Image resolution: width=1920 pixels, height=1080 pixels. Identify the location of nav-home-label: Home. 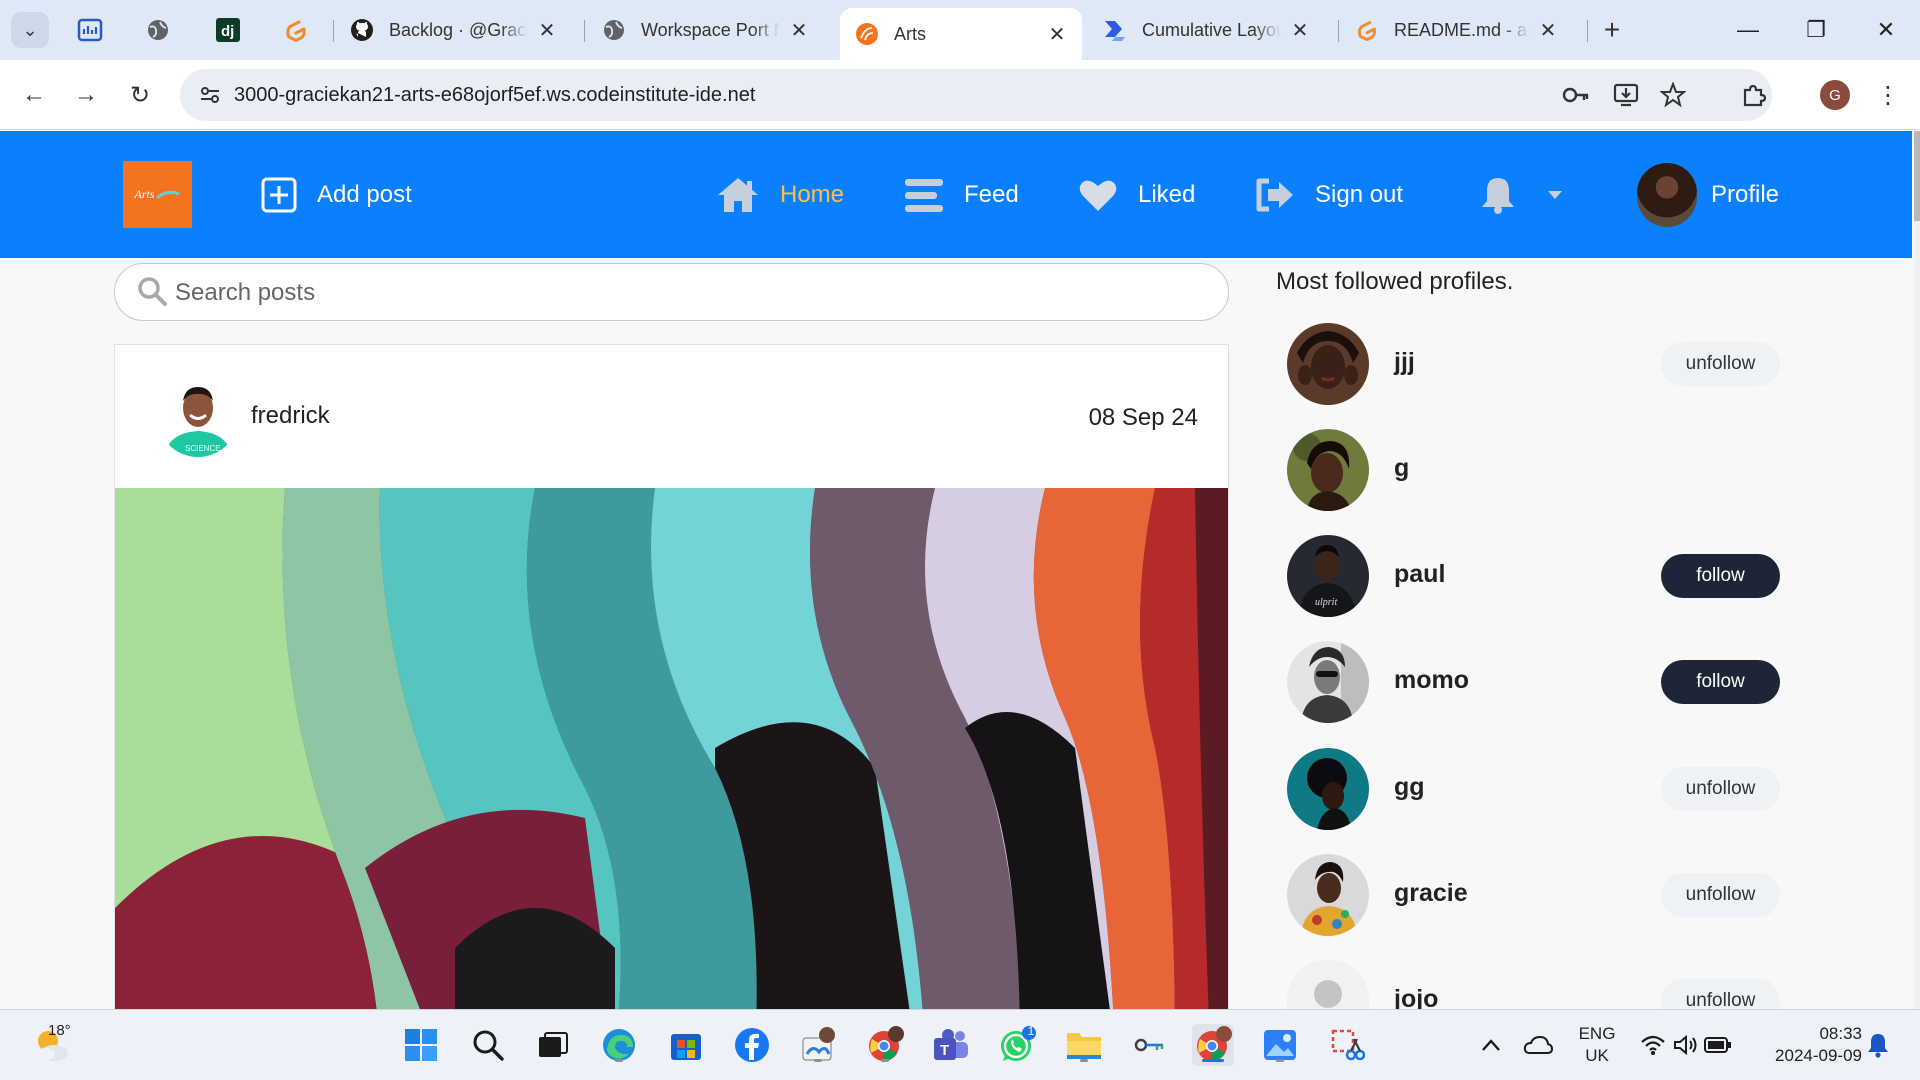
(812, 194).